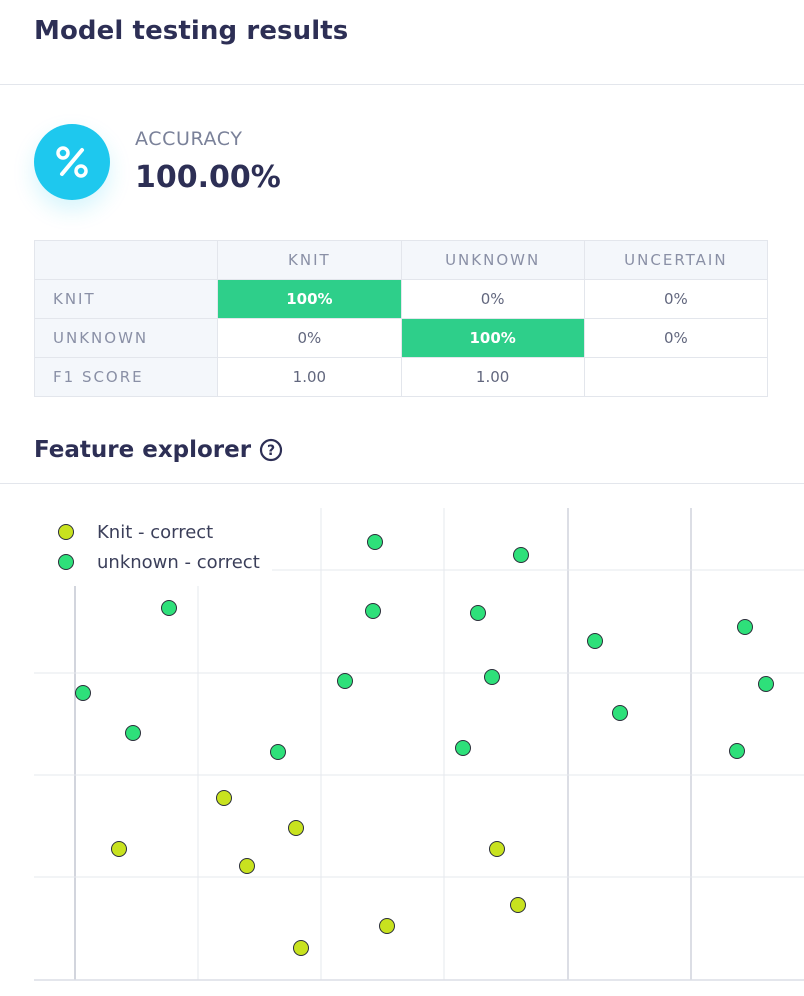 The image size is (804, 996). I want to click on question-circle-icon: ?, so click(271, 450).